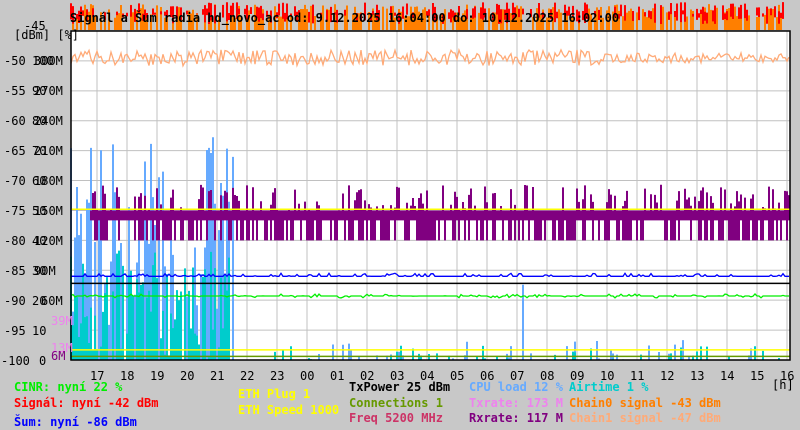 This screenshot has height=430, width=800. Describe the element at coordinates (48, 121) in the screenshot. I see `y-tick-rate: 240M` at that location.